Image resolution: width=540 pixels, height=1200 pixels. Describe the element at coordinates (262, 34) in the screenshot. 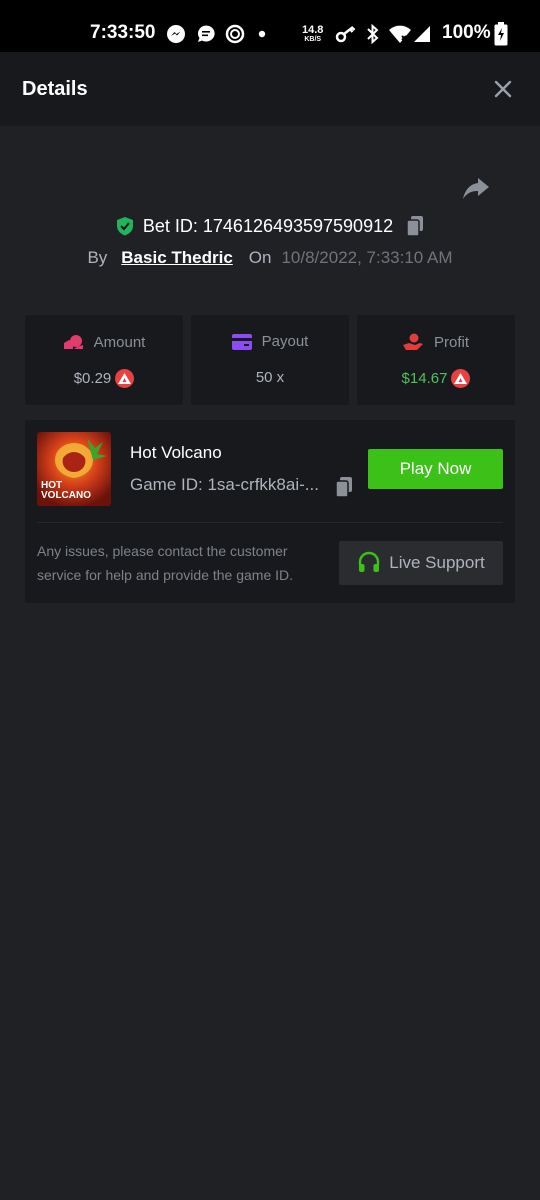

I see `dot-icon` at that location.